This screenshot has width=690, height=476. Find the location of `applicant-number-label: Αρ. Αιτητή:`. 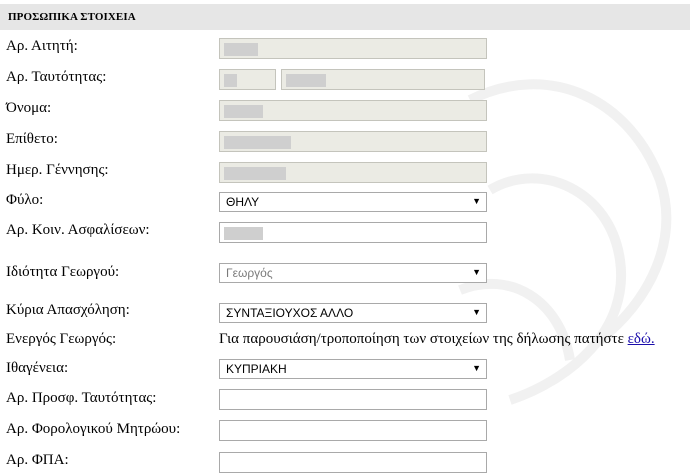

applicant-number-label: Αρ. Αιτητή: is located at coordinates (42, 46).